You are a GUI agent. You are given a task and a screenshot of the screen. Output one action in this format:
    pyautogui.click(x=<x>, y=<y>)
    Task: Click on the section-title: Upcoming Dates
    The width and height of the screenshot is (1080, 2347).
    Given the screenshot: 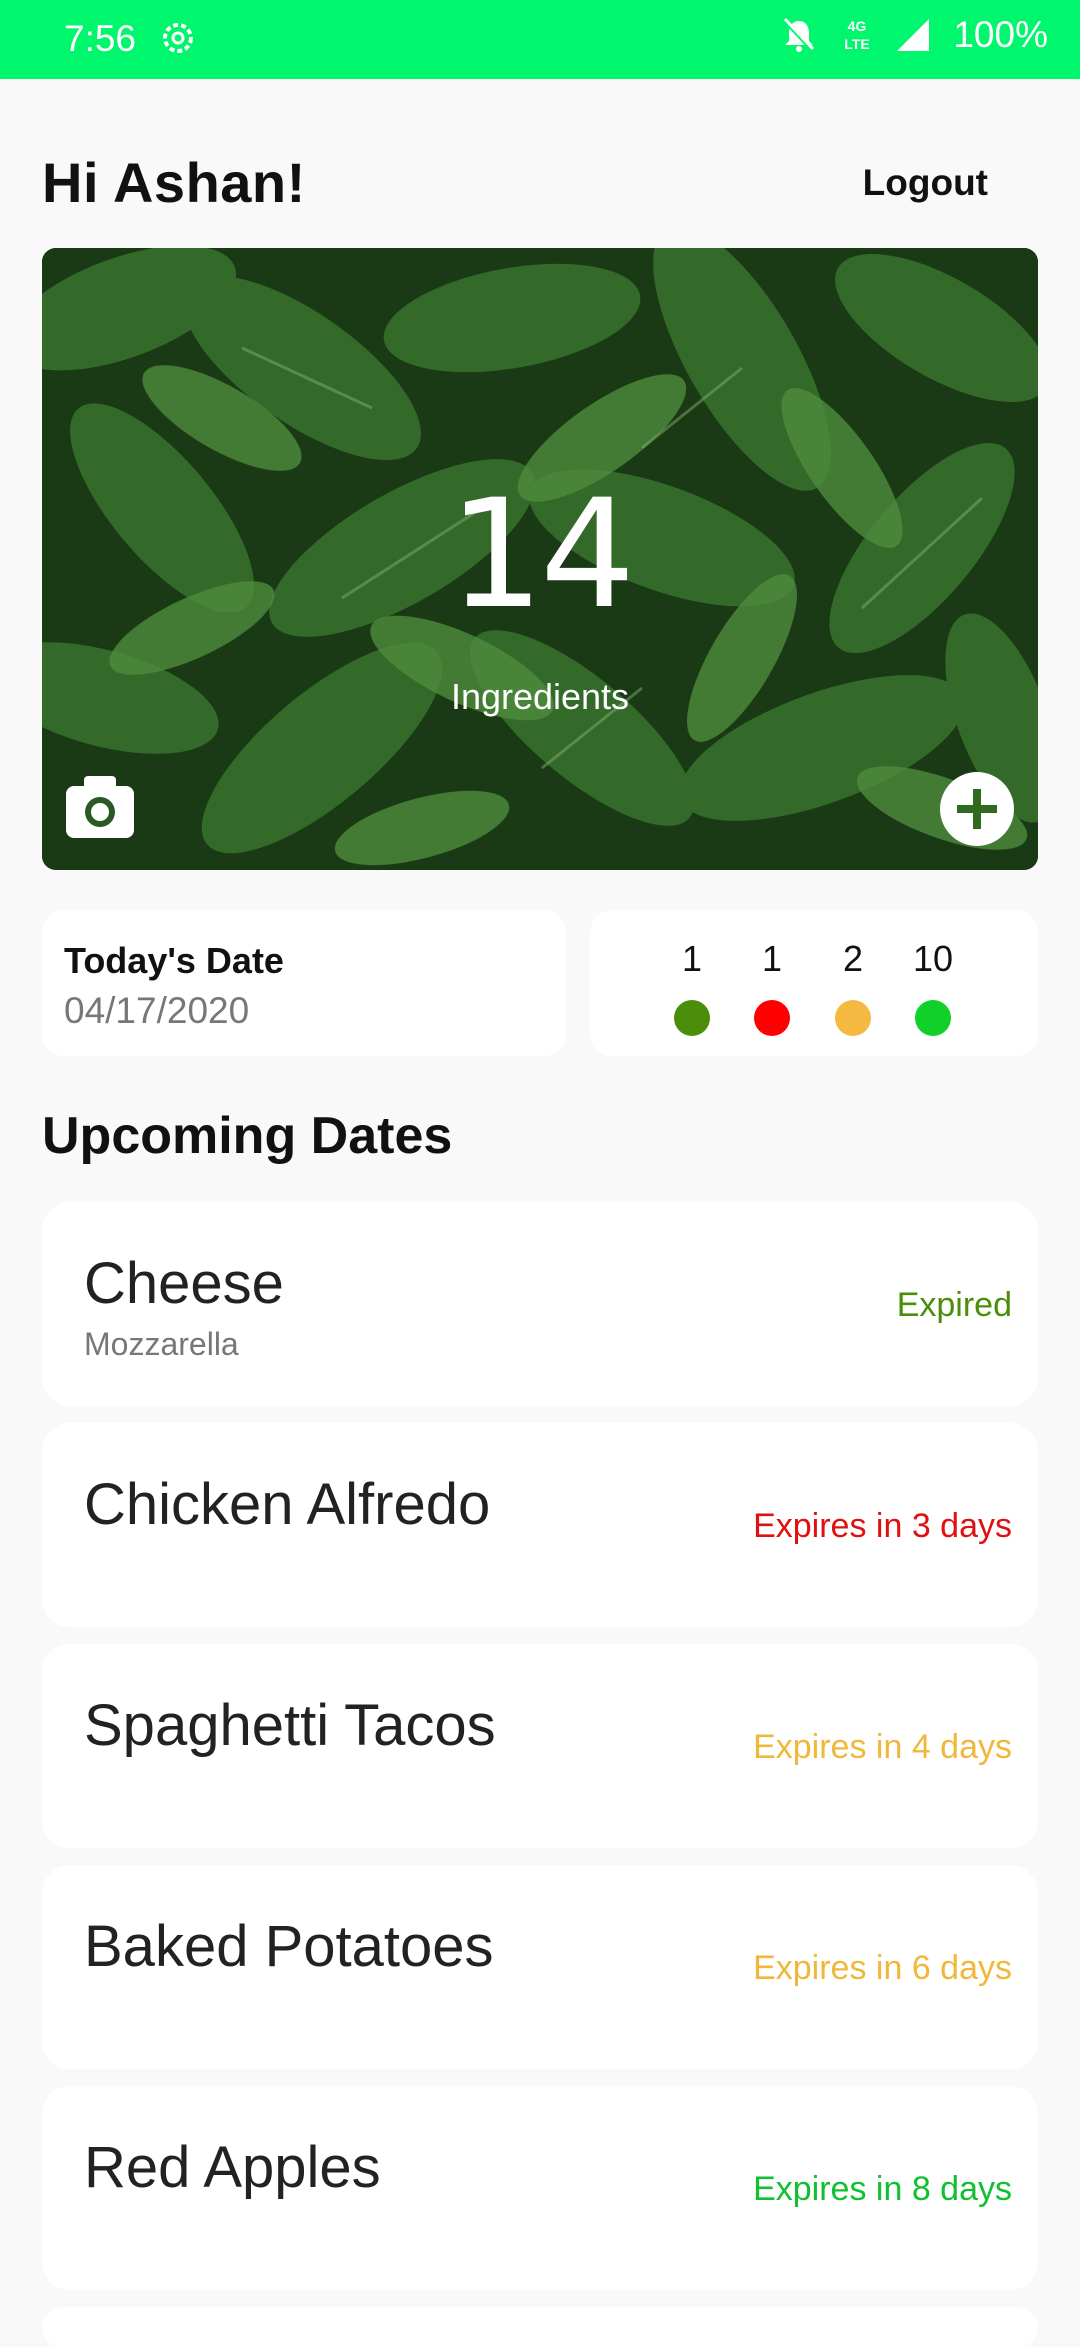 What is the action you would take?
    pyautogui.click(x=247, y=1136)
    